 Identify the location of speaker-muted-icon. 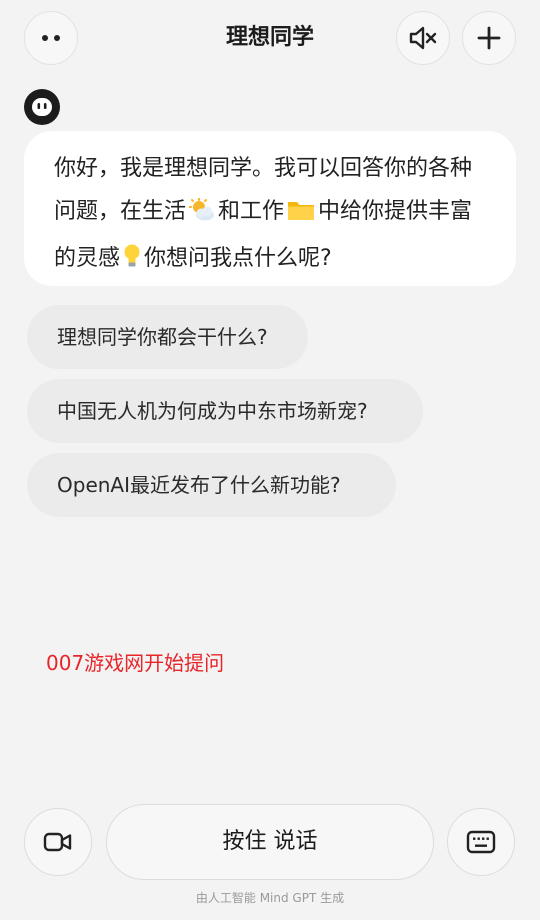
(423, 38).